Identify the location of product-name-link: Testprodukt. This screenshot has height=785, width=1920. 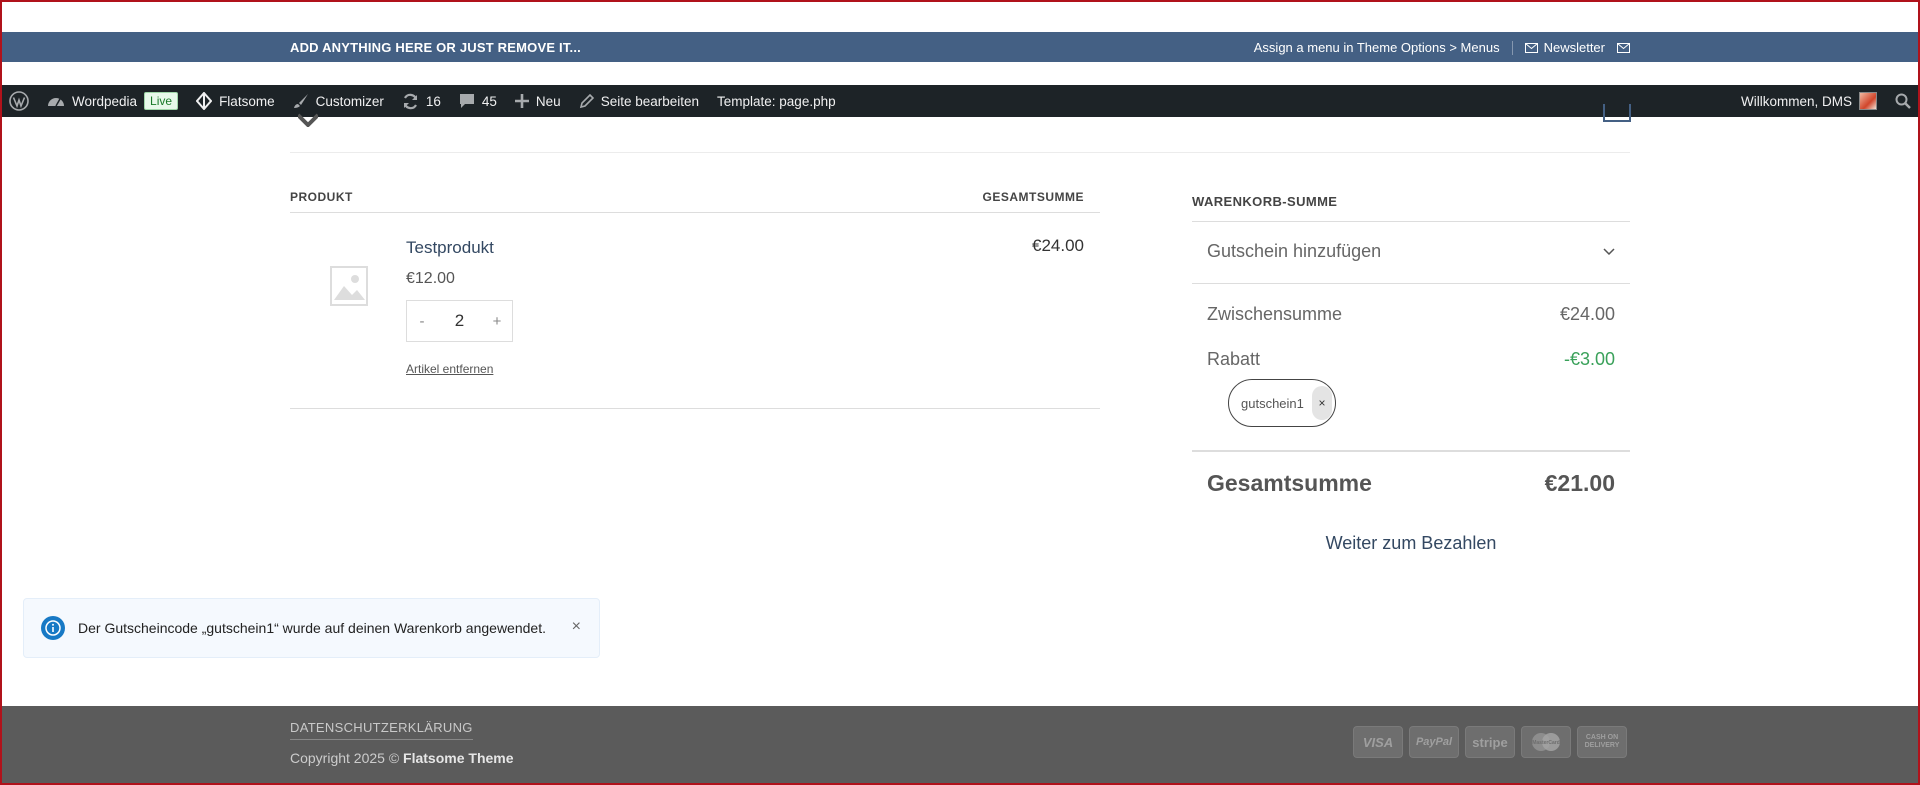
(450, 248).